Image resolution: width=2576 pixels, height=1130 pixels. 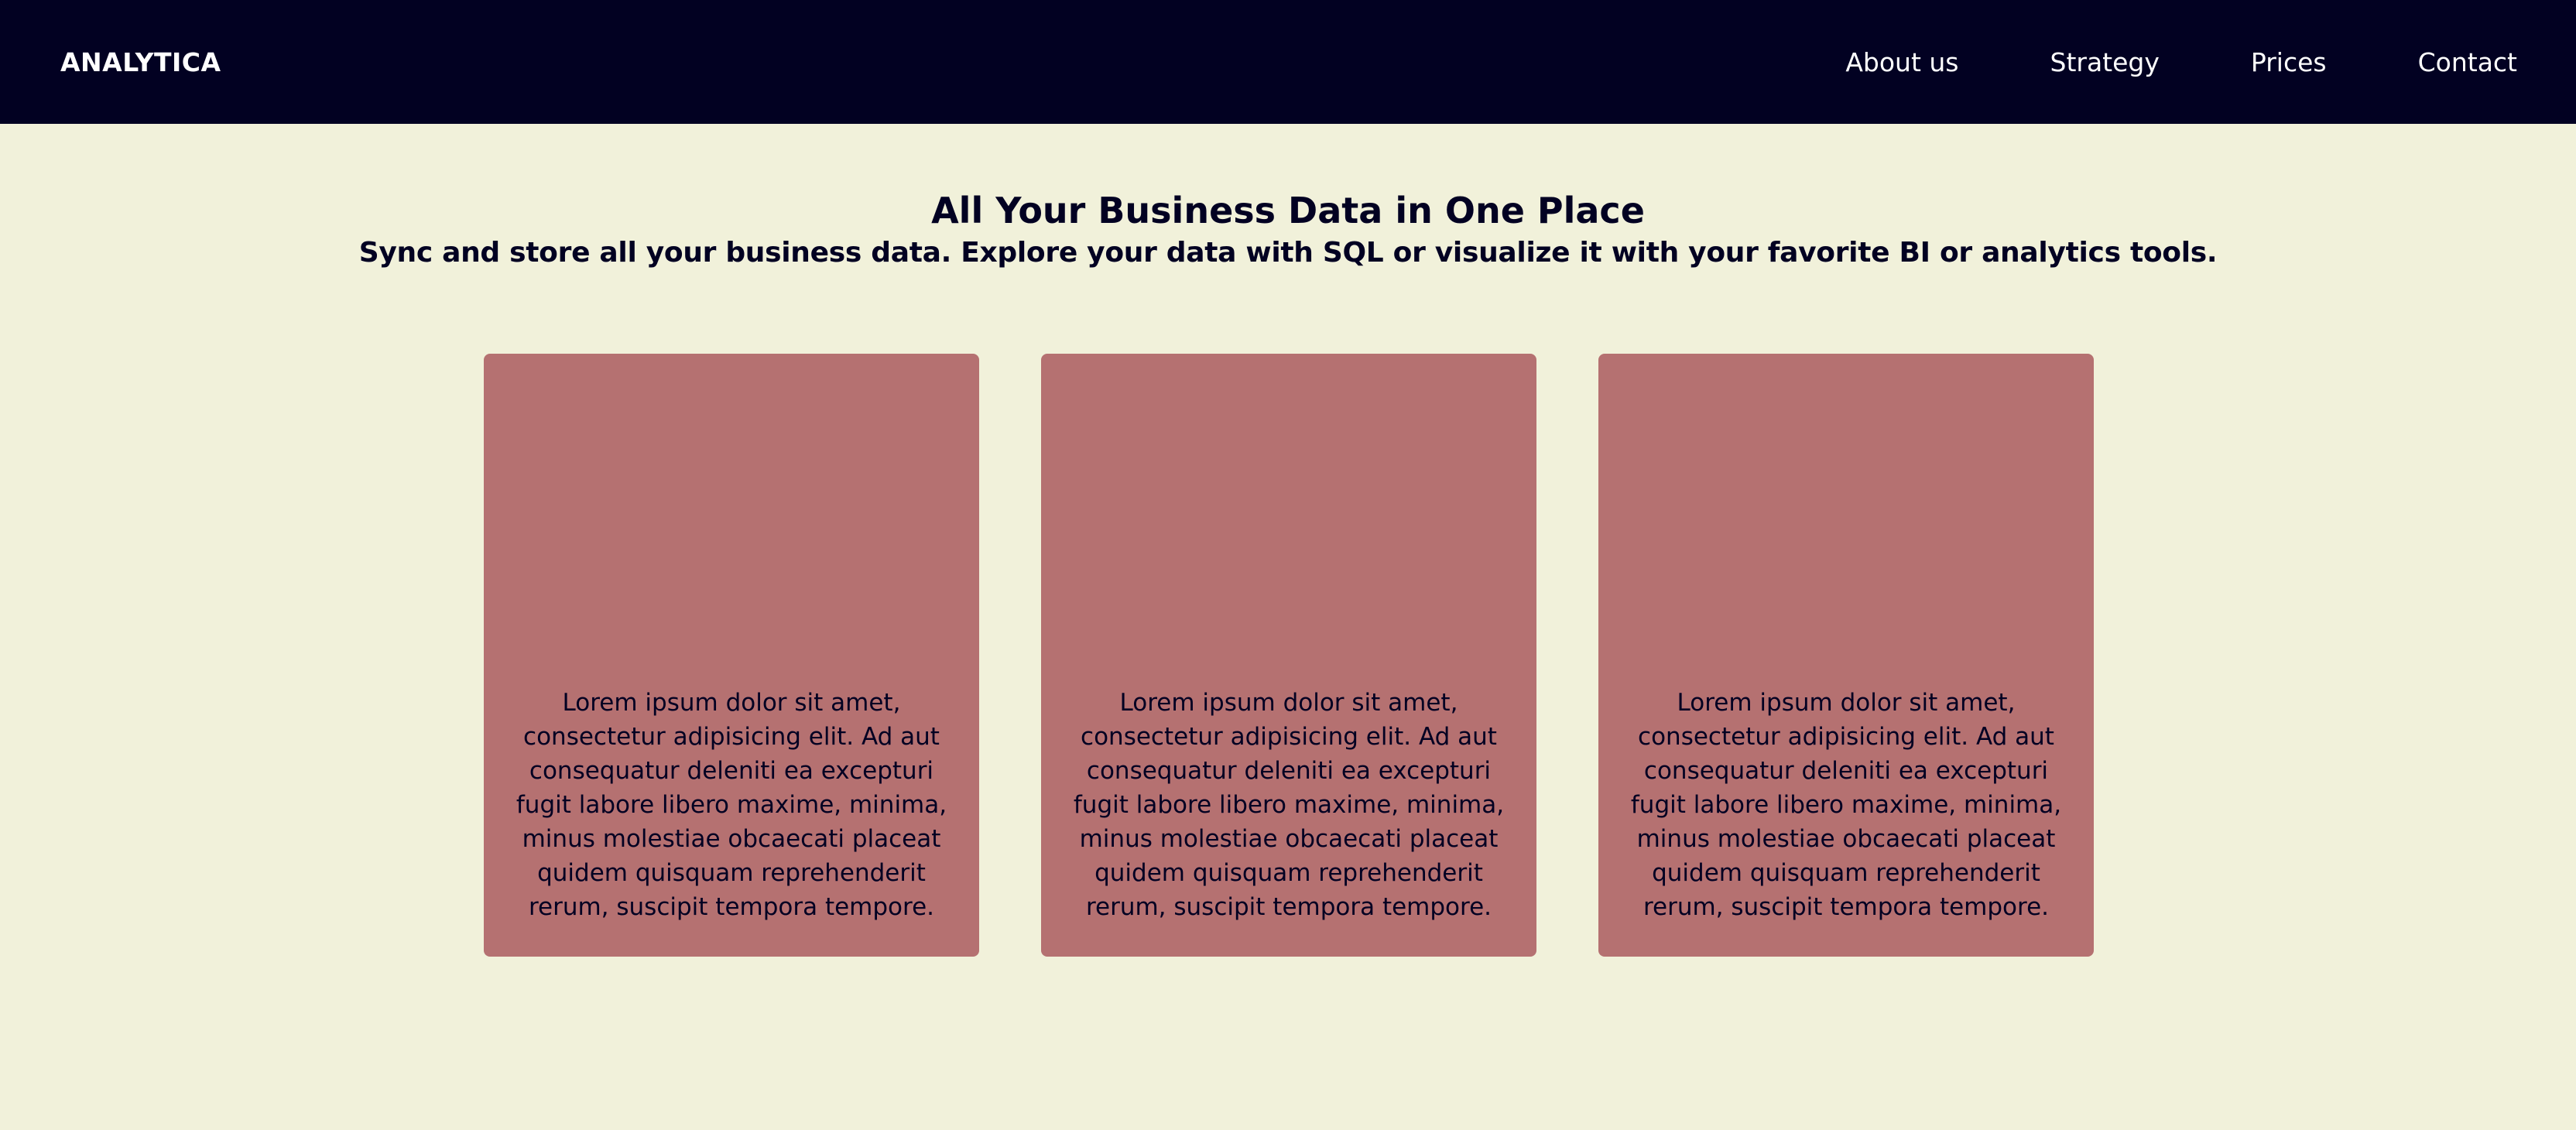 I want to click on logo: ANALYTICA, so click(x=140, y=62).